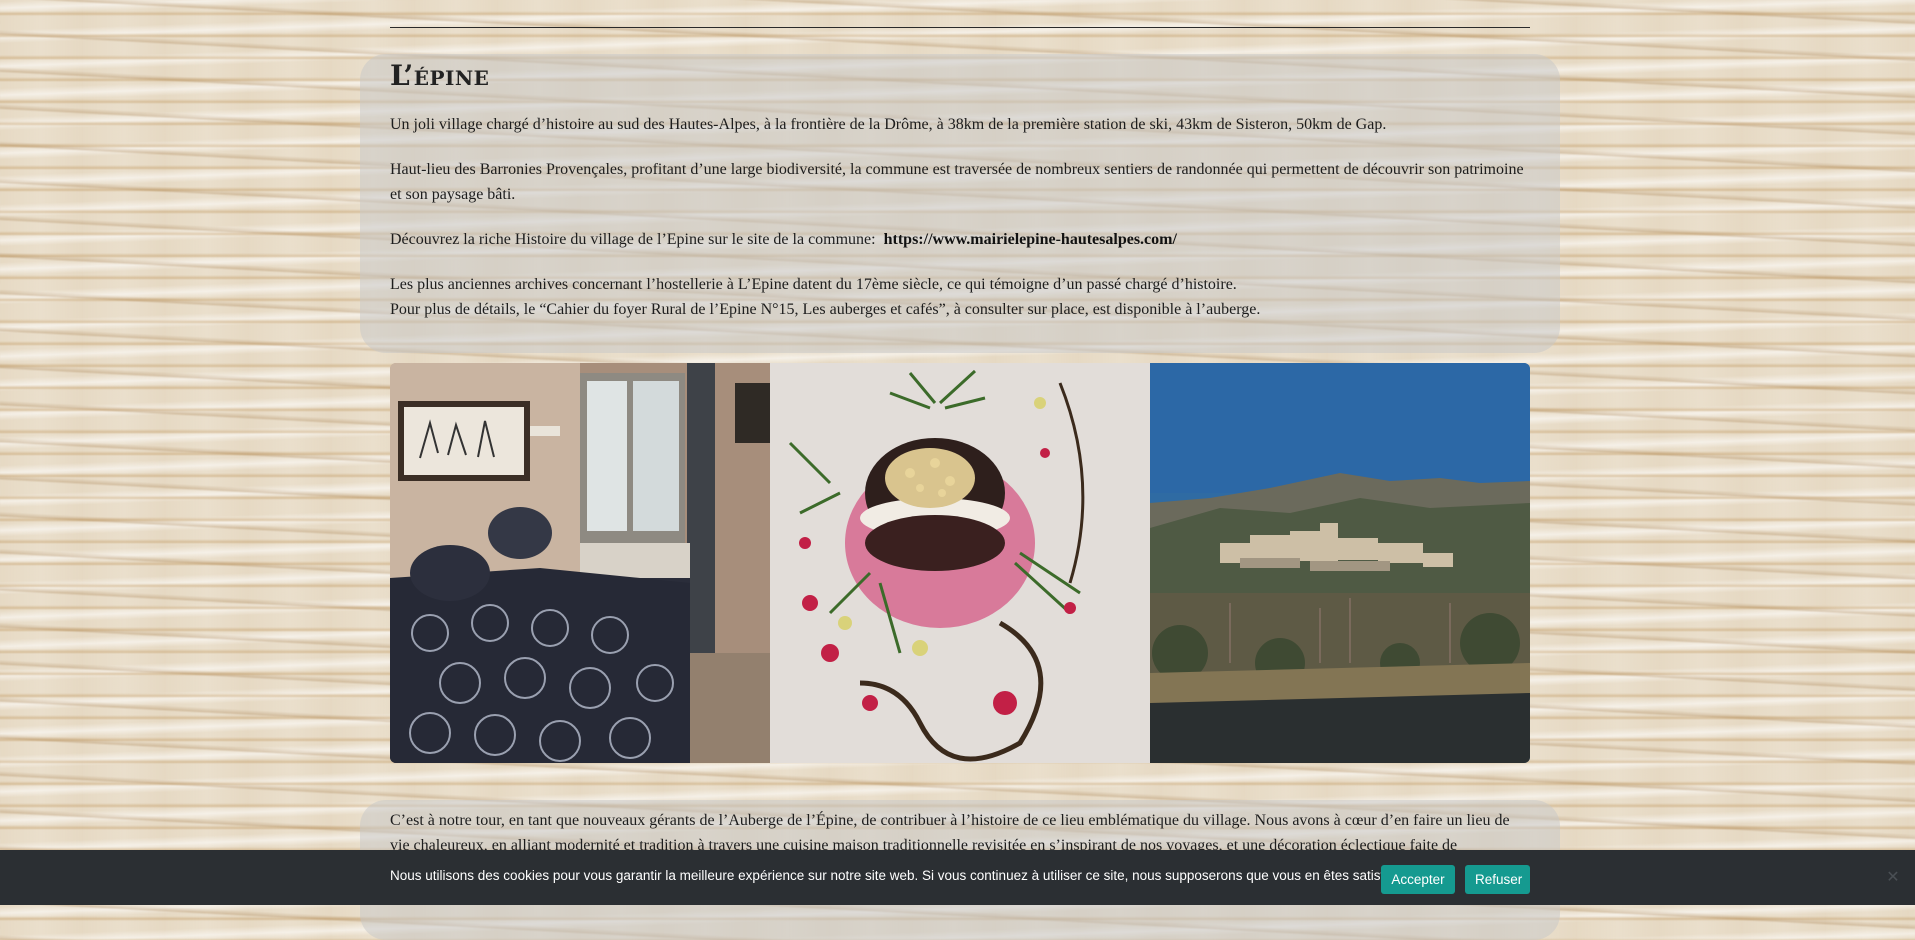 This screenshot has height=940, width=1915. What do you see at coordinates (1340, 563) in the screenshot?
I see `village-landscape-photo` at bounding box center [1340, 563].